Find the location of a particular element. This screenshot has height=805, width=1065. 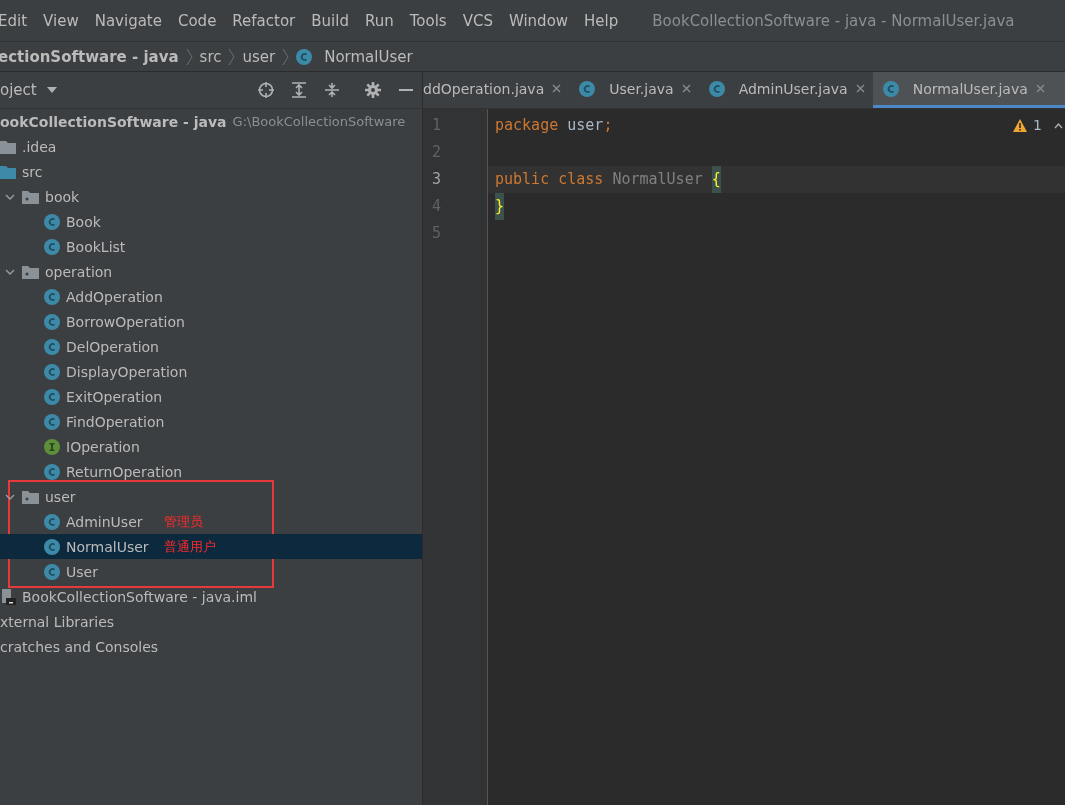

tree-row: Book is located at coordinates (211, 221).